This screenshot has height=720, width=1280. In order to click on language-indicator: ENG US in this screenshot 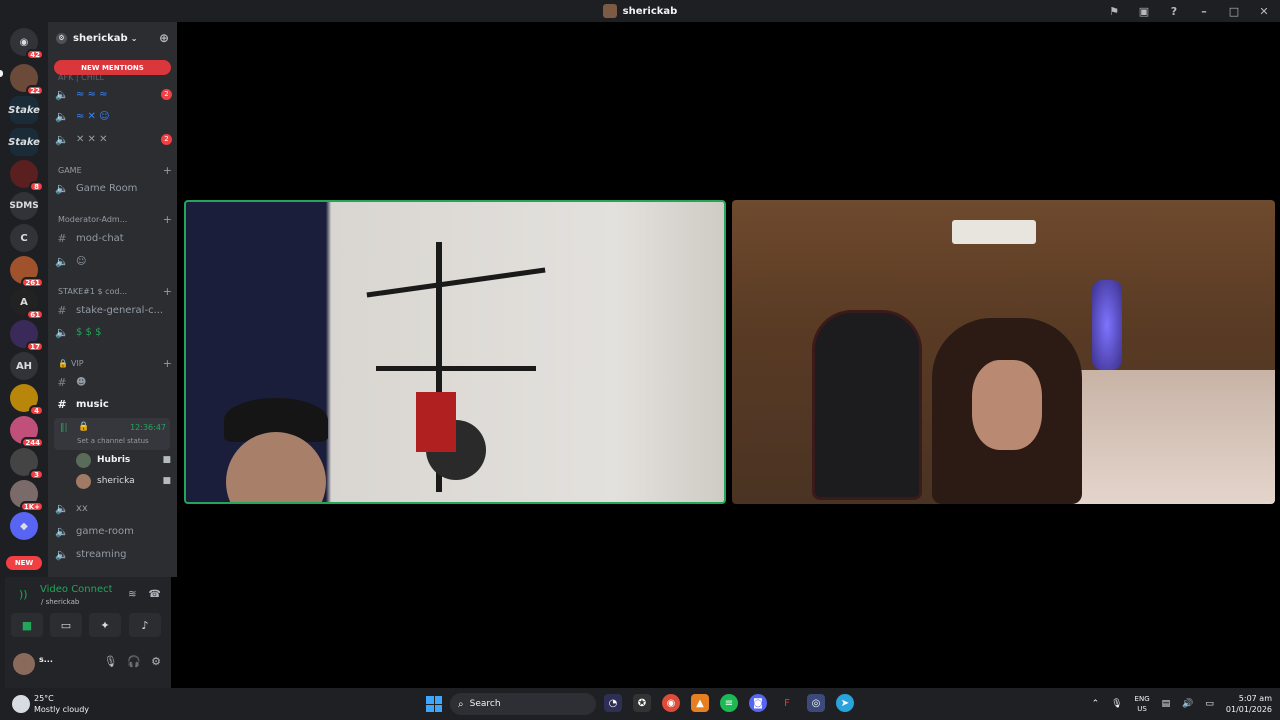, I will do `click(1142, 704)`.